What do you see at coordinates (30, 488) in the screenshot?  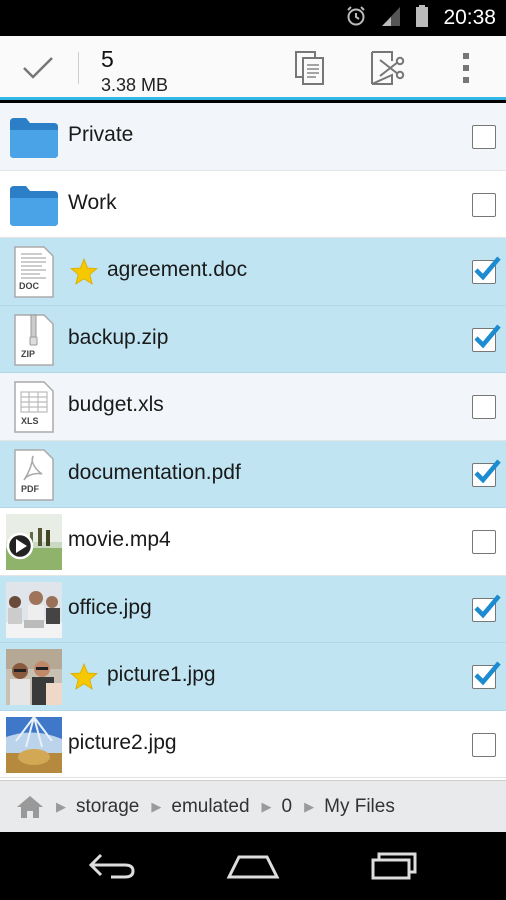 I see `file-type-badge: PDF` at bounding box center [30, 488].